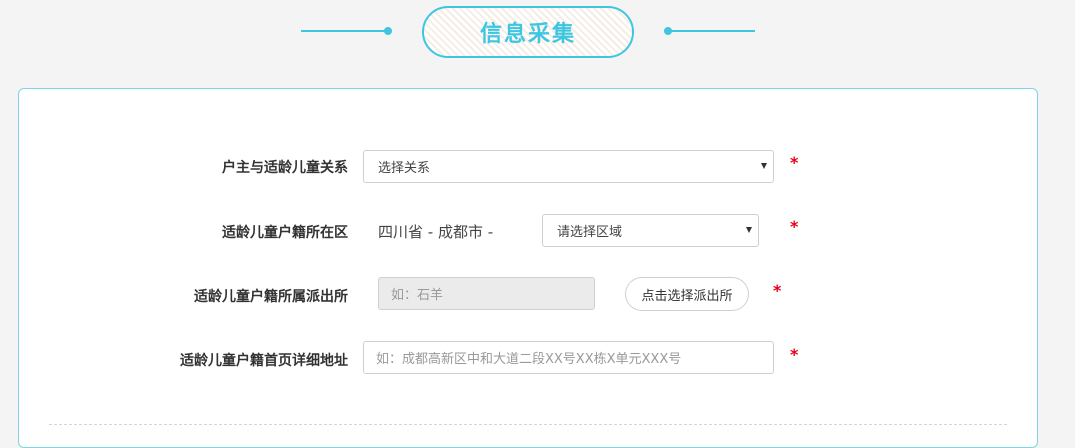  What do you see at coordinates (404, 168) in the screenshot?
I see `relationship-select-value: 选择关系` at bounding box center [404, 168].